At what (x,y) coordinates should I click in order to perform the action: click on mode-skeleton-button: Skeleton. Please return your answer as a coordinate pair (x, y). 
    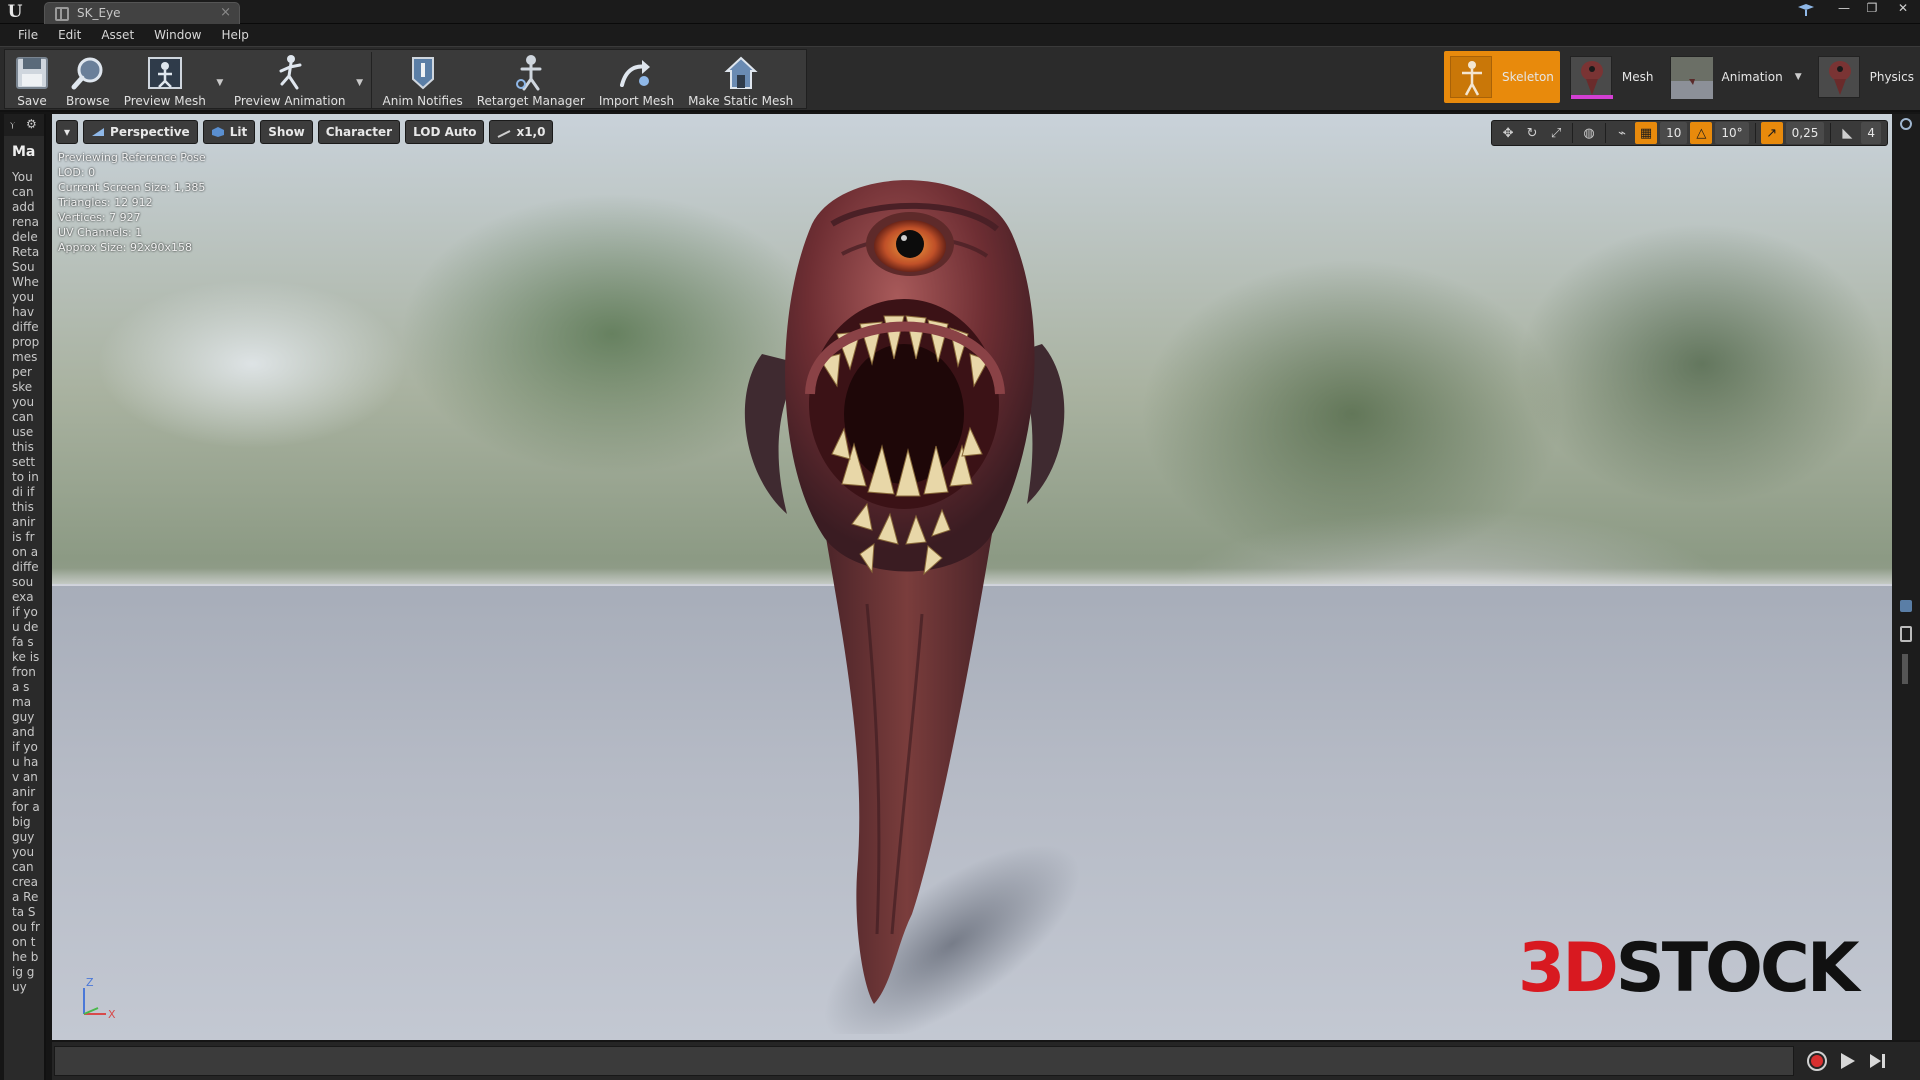
    Looking at the image, I should click on (1502, 77).